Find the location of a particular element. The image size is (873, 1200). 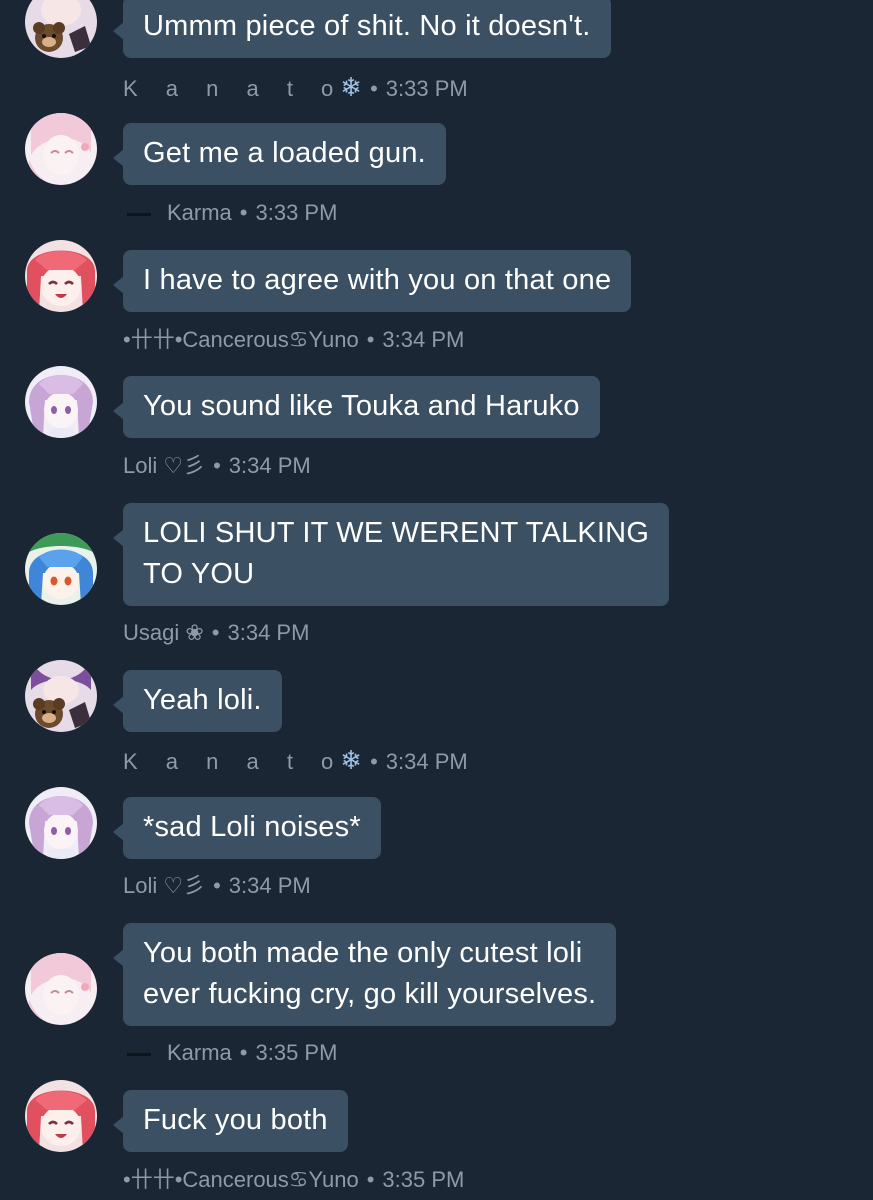

message-meta: K a n a t o❄ • 3:34 PM is located at coordinates (295, 760).